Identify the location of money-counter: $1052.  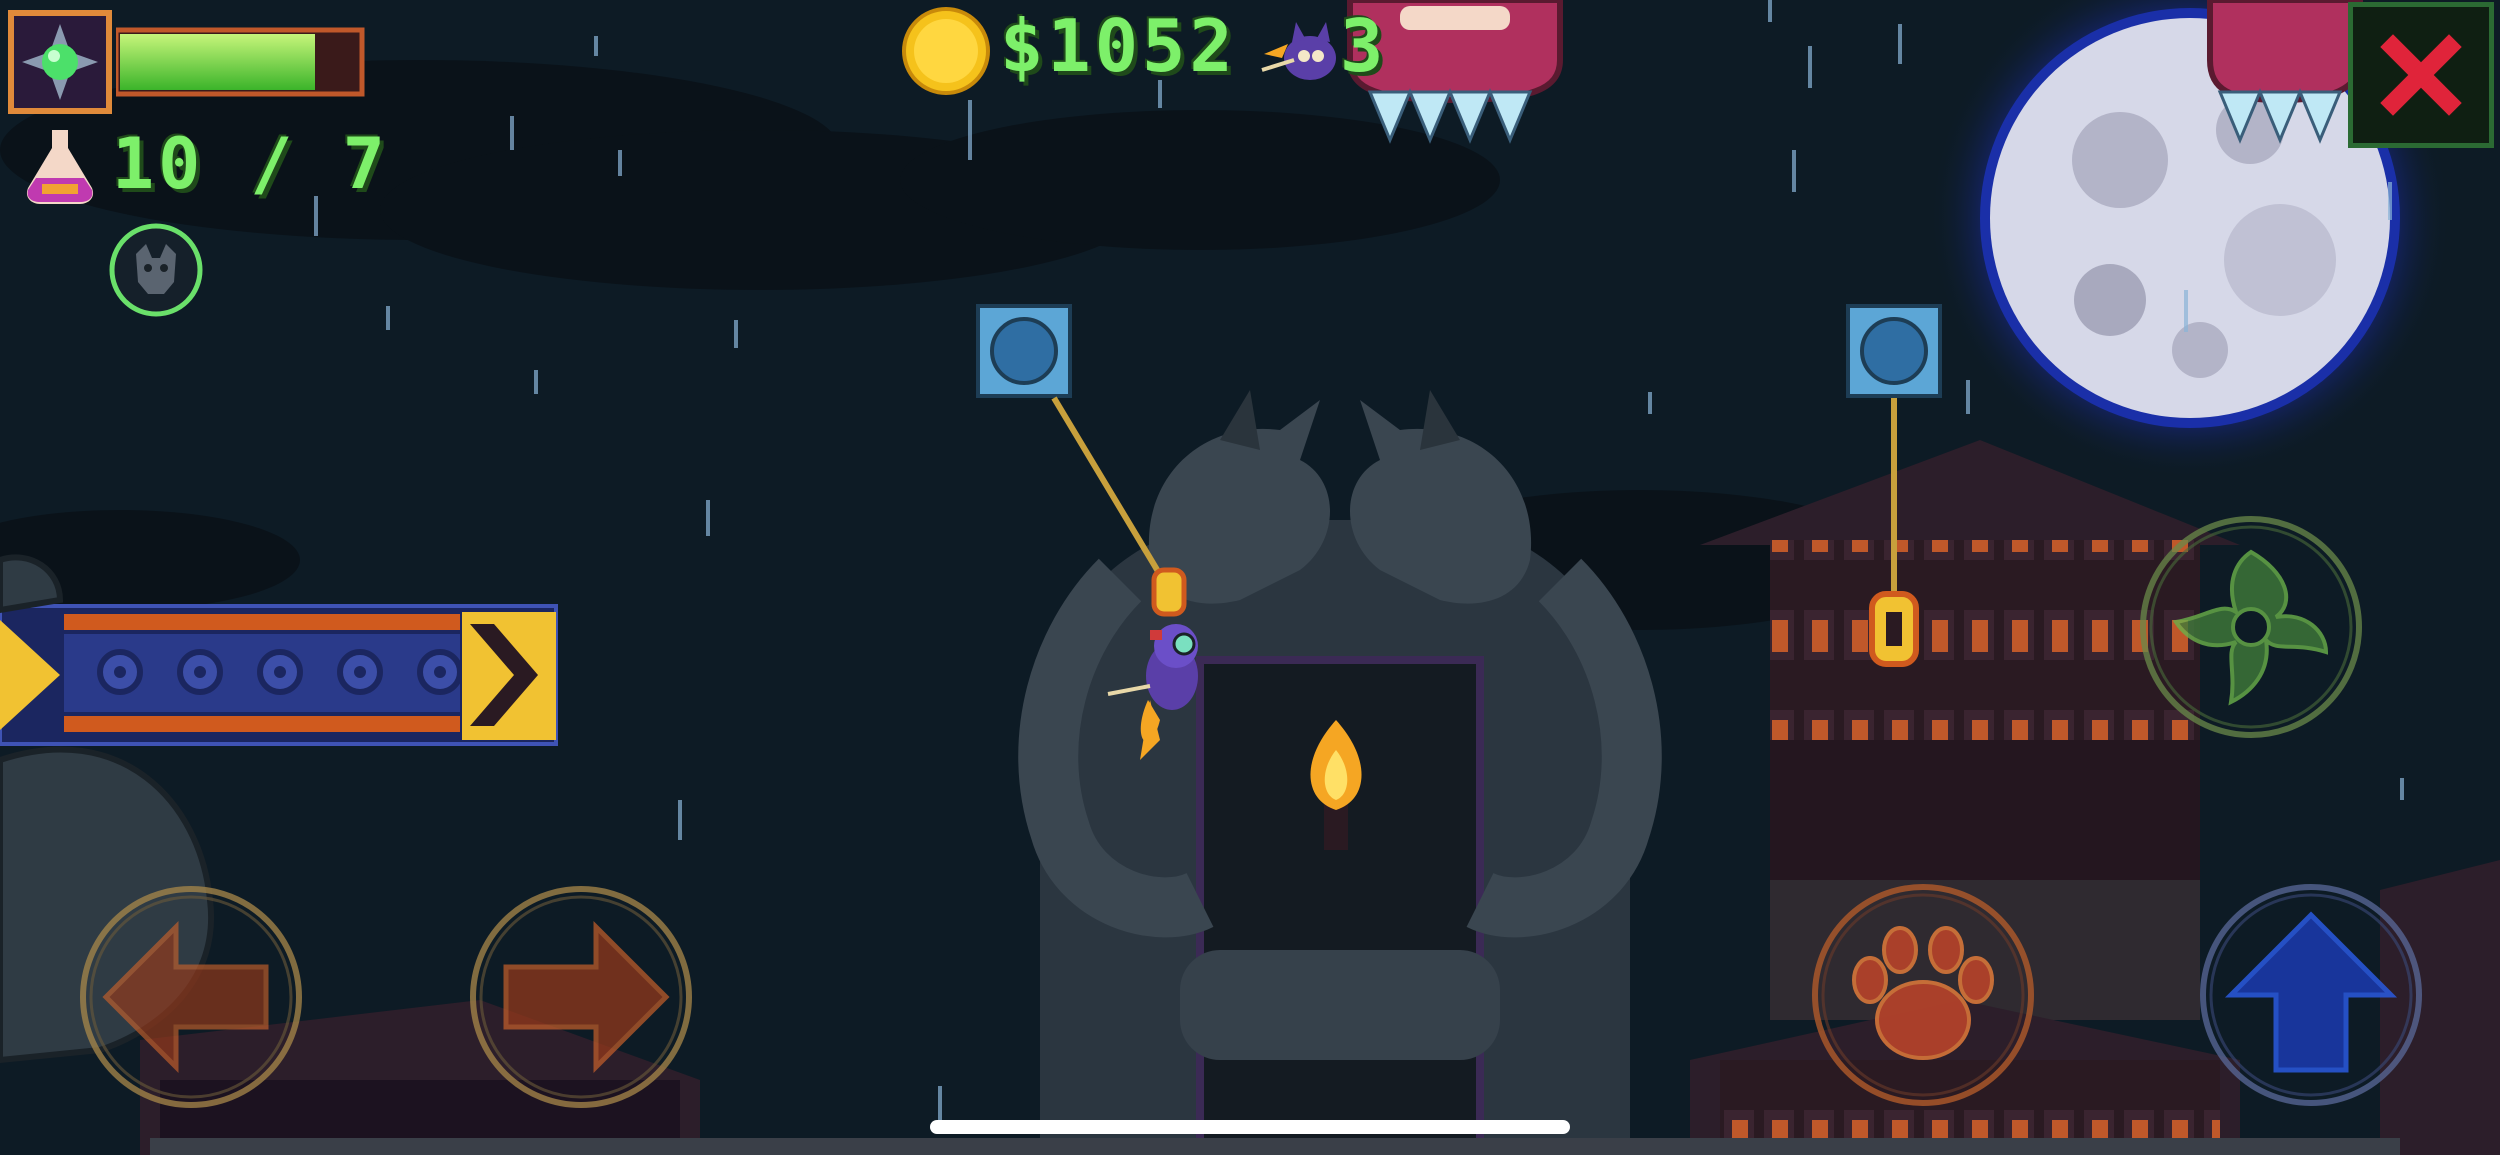
(1118, 46).